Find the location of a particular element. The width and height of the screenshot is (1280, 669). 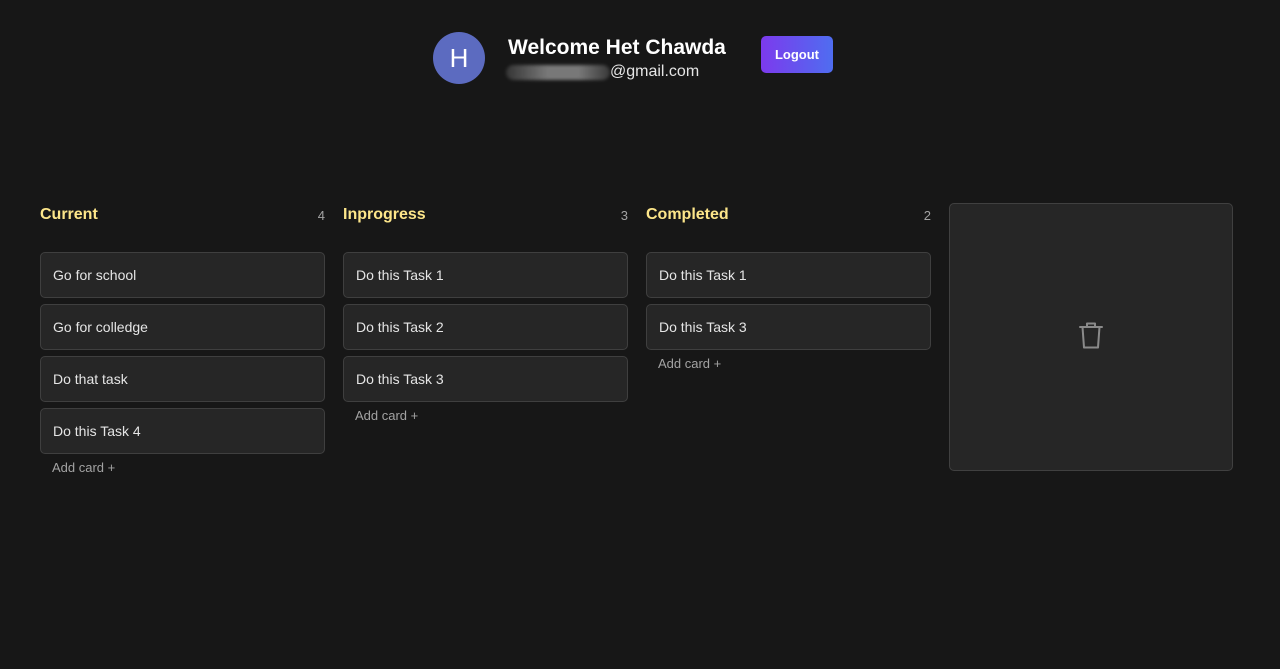

avatar: H is located at coordinates (459, 58).